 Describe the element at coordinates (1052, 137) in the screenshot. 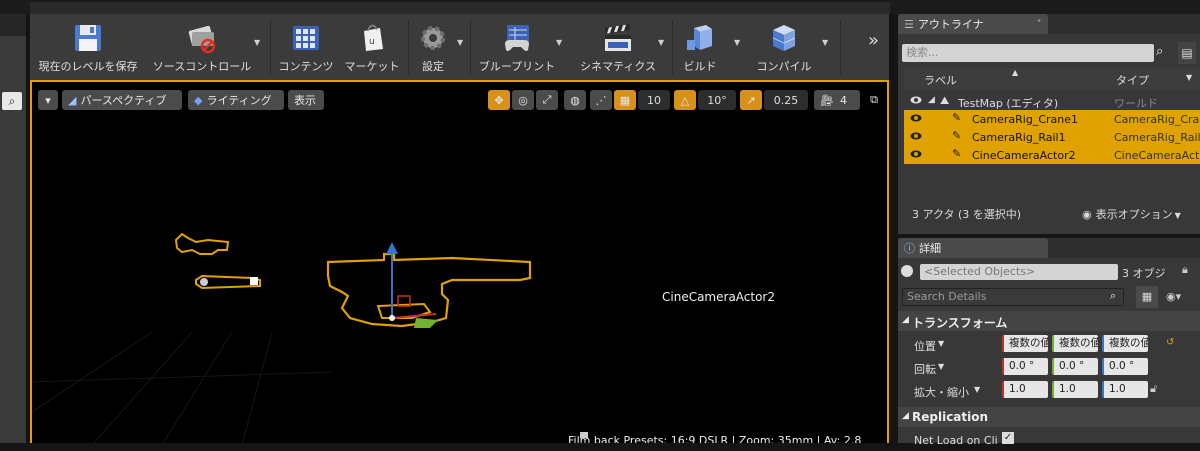

I see `outliner-row-rail: ✎ CameraRig_Rail1 CameraRig_Rail` at that location.